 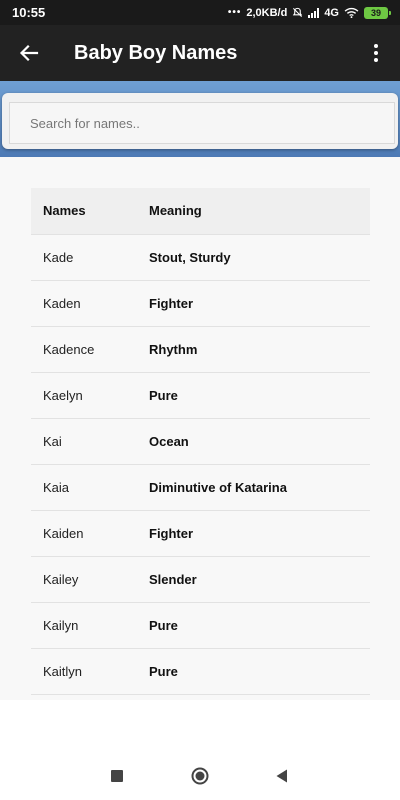 I want to click on status-bar: 10:55 ••• 2,0KB/d 4G 39, so click(x=200, y=12).